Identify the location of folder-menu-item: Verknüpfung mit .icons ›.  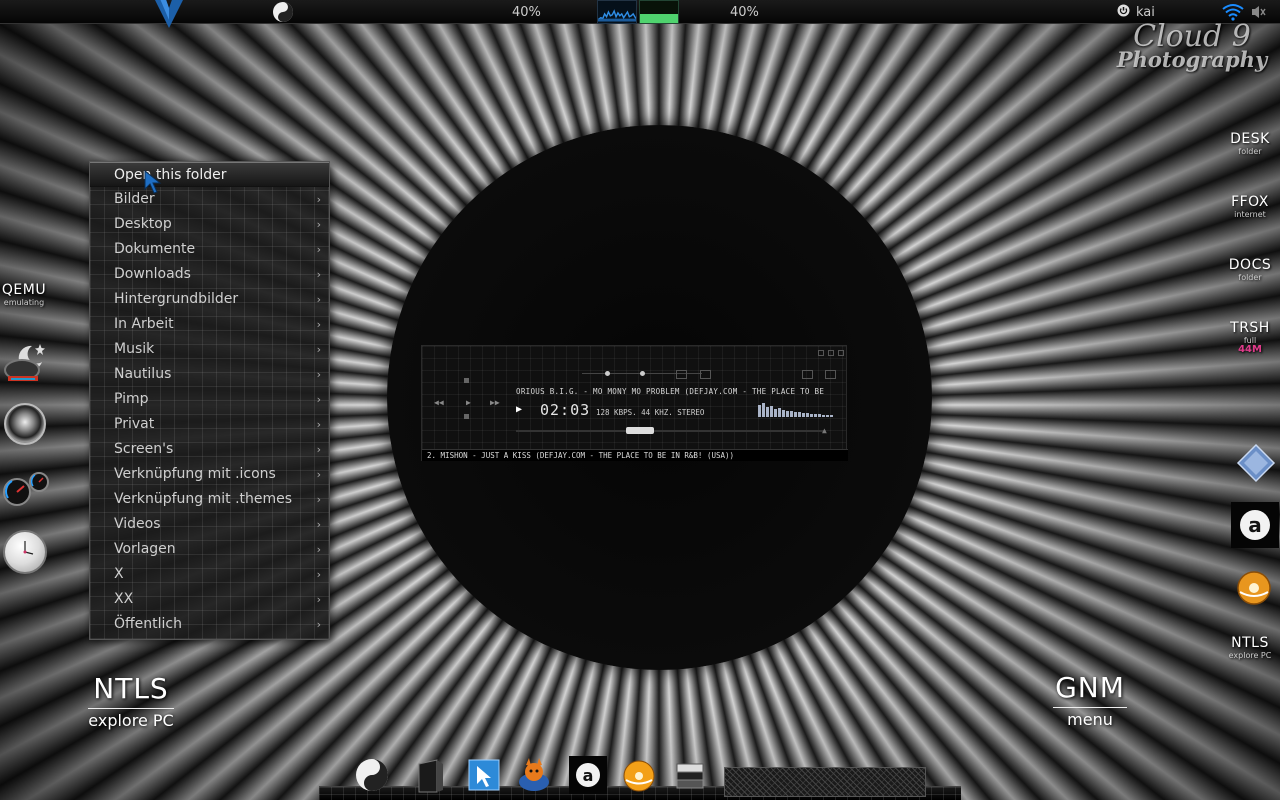
(209, 474).